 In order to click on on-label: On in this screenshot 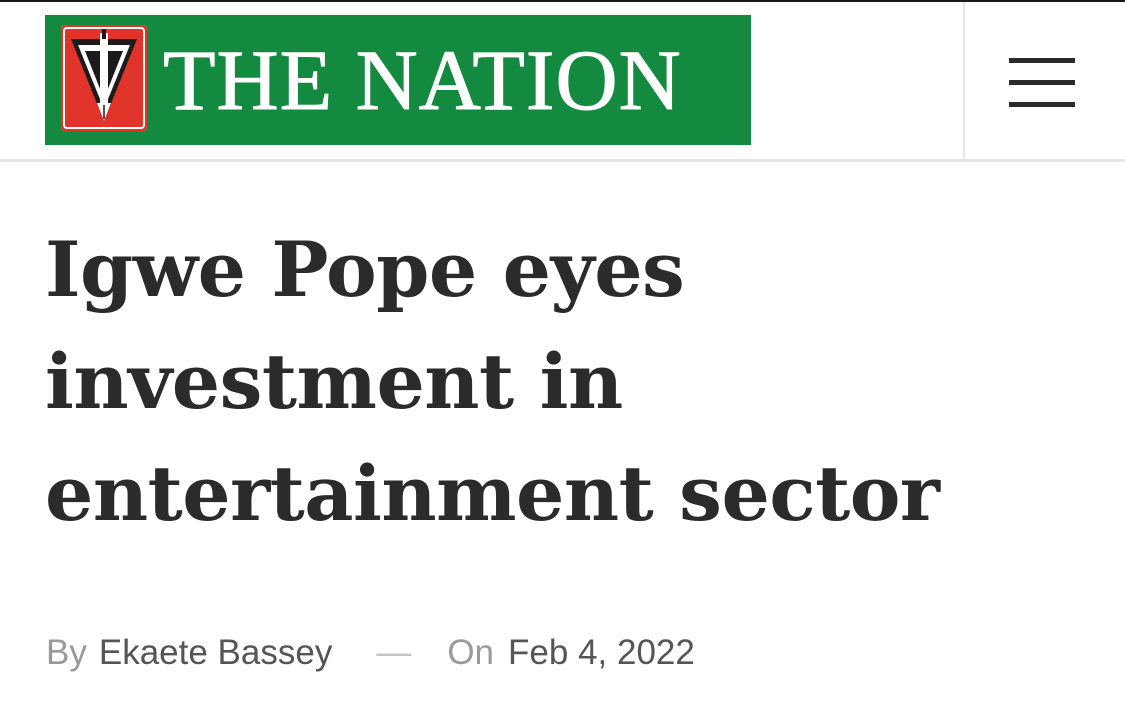, I will do `click(471, 652)`.